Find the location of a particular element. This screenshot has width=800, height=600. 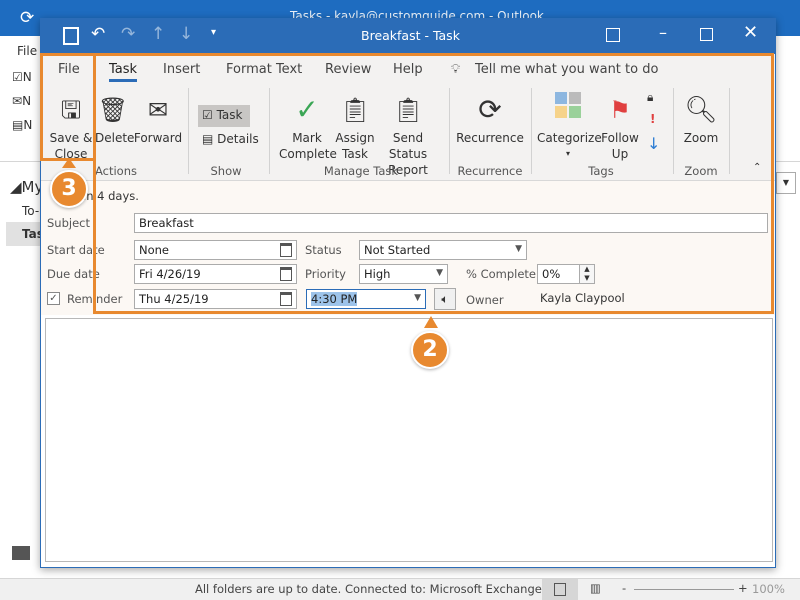

task-icon: ☑ is located at coordinates (209, 115).